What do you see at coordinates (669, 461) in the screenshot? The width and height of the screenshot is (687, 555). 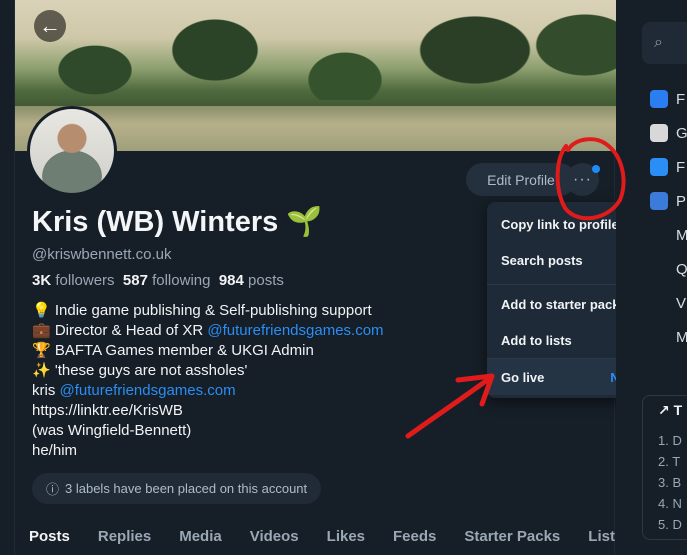 I see `trending-item: 2. T` at bounding box center [669, 461].